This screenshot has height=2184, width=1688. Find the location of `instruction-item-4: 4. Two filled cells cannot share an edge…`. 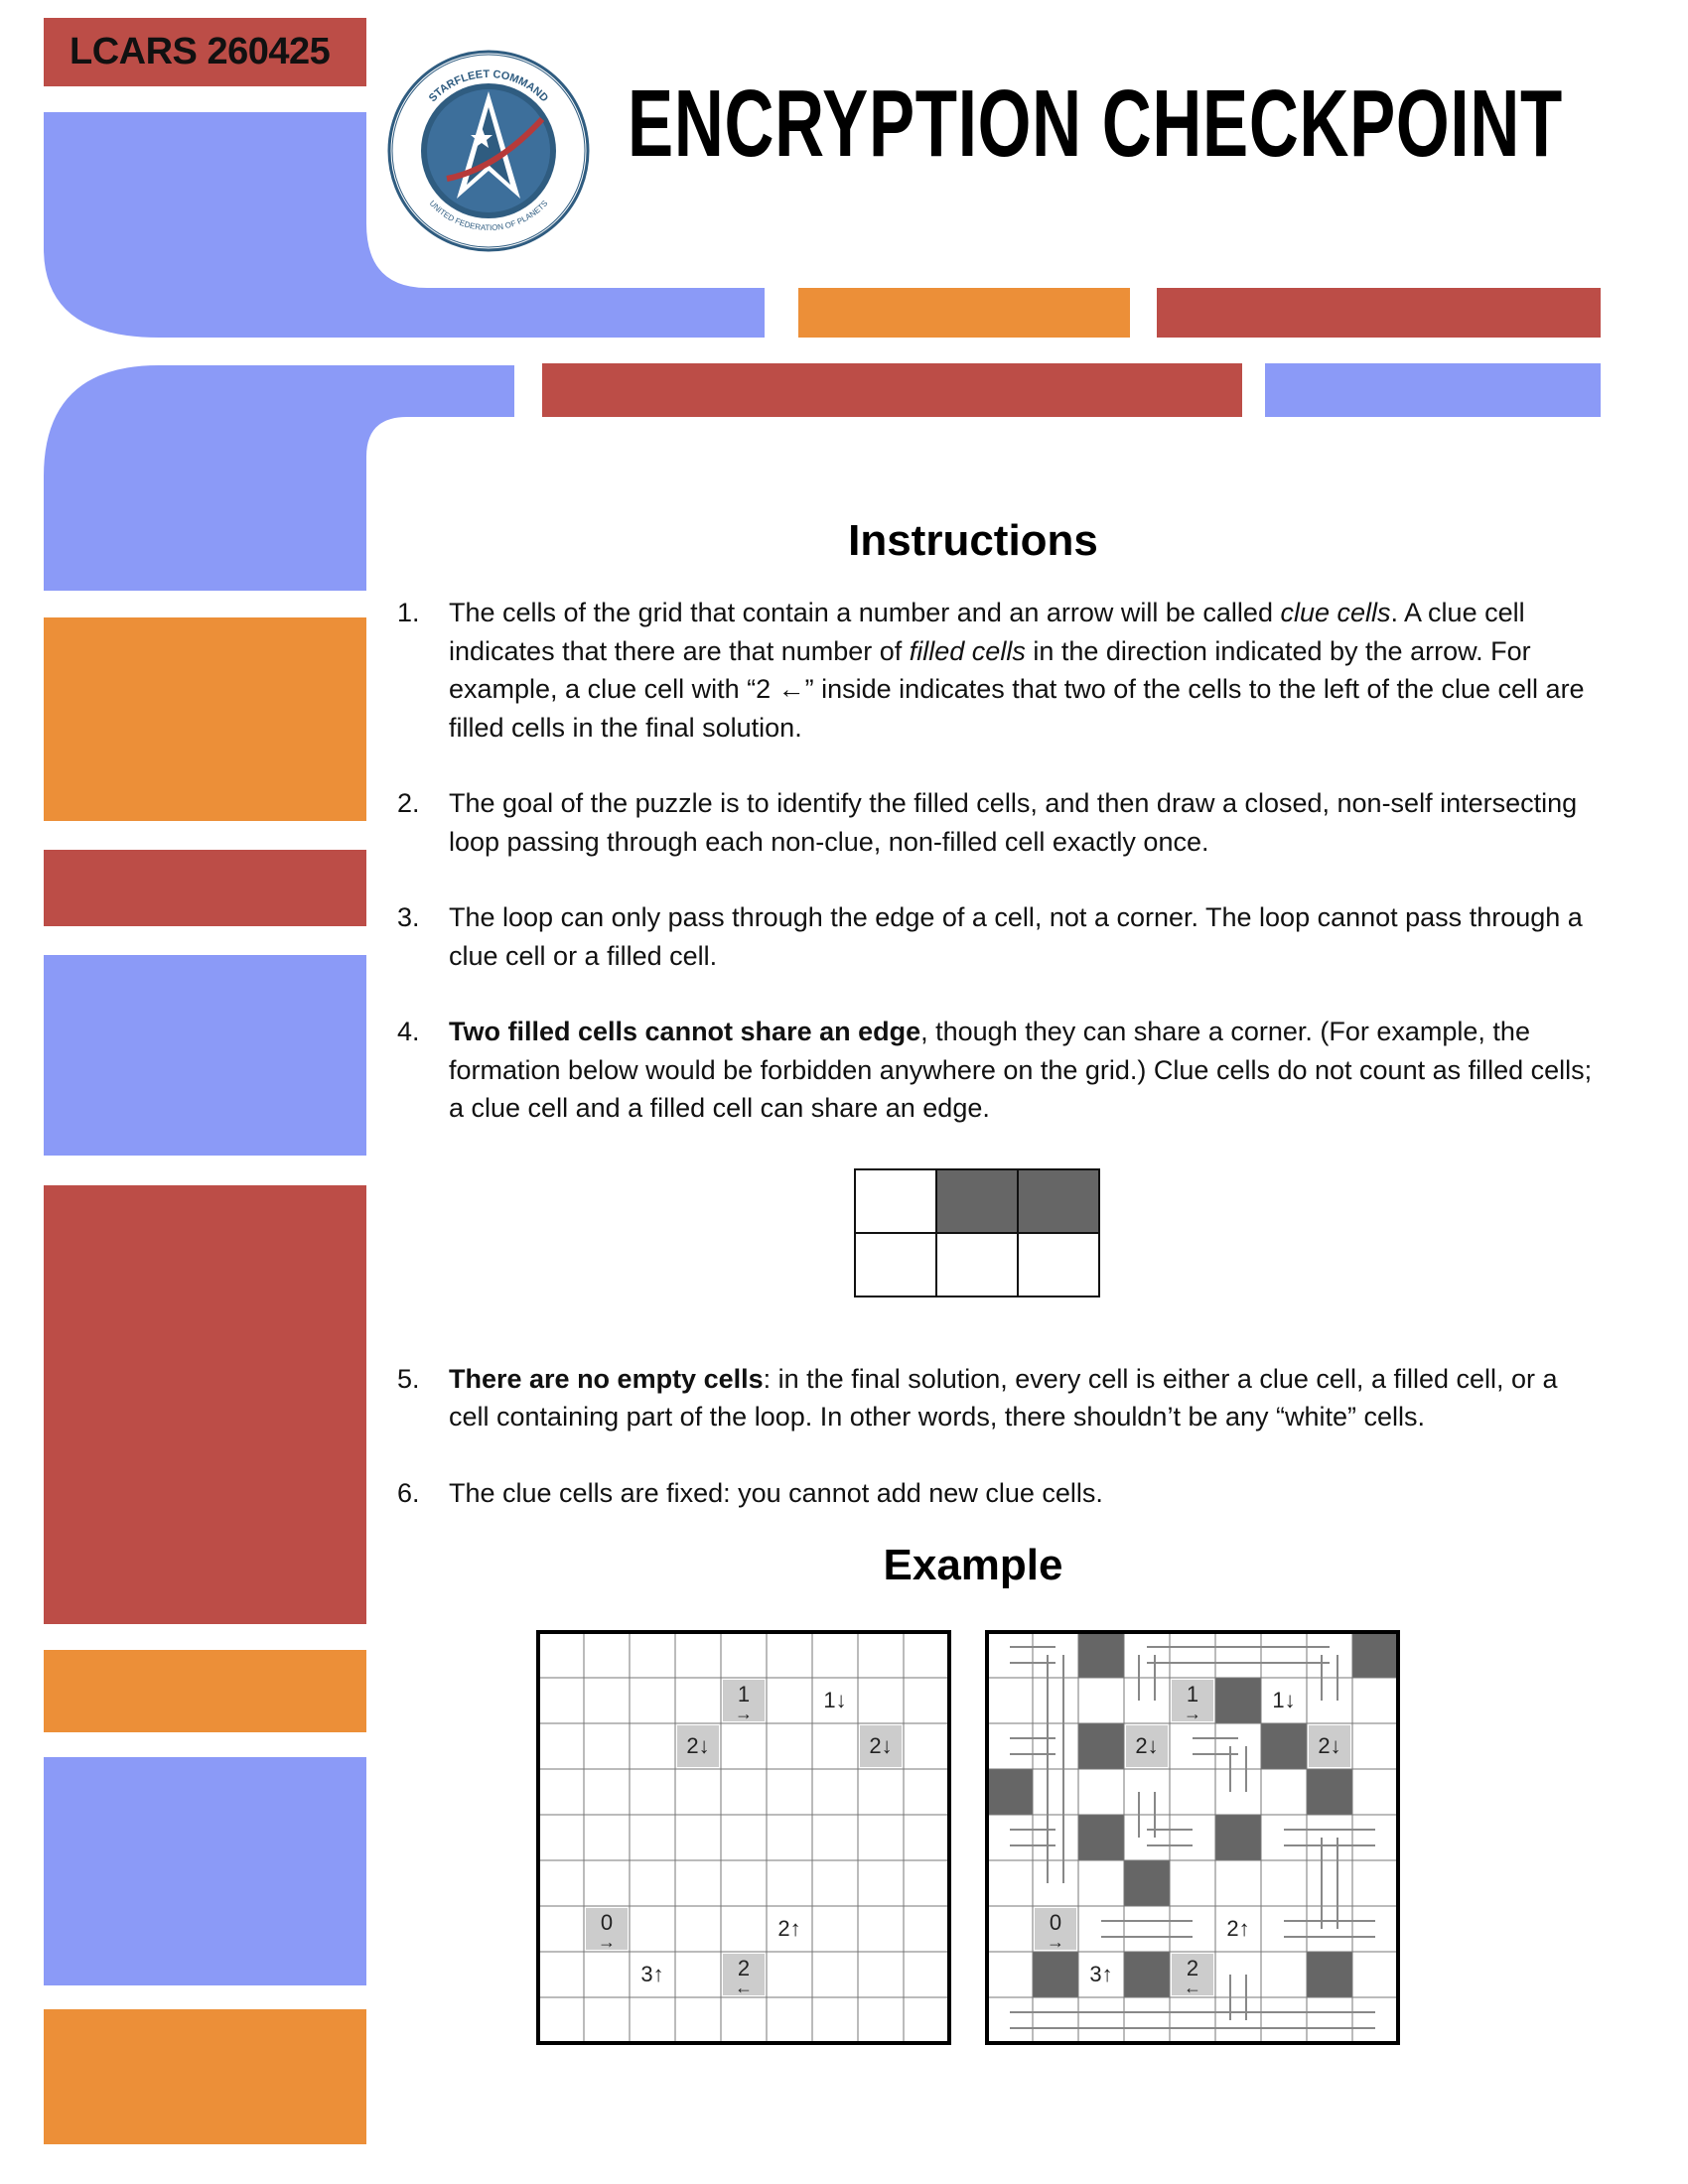

instruction-item-4: 4. Two filled cells cannot share an edge… is located at coordinates (998, 1070).